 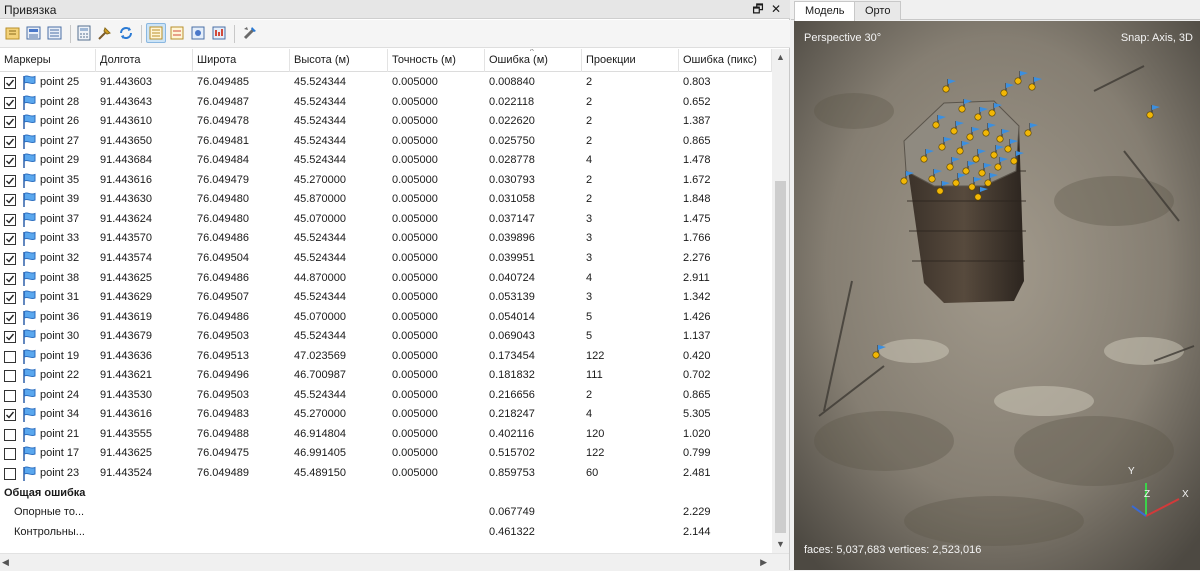 What do you see at coordinates (126, 375) in the screenshot?
I see `longitude-cell: 91.443621` at bounding box center [126, 375].